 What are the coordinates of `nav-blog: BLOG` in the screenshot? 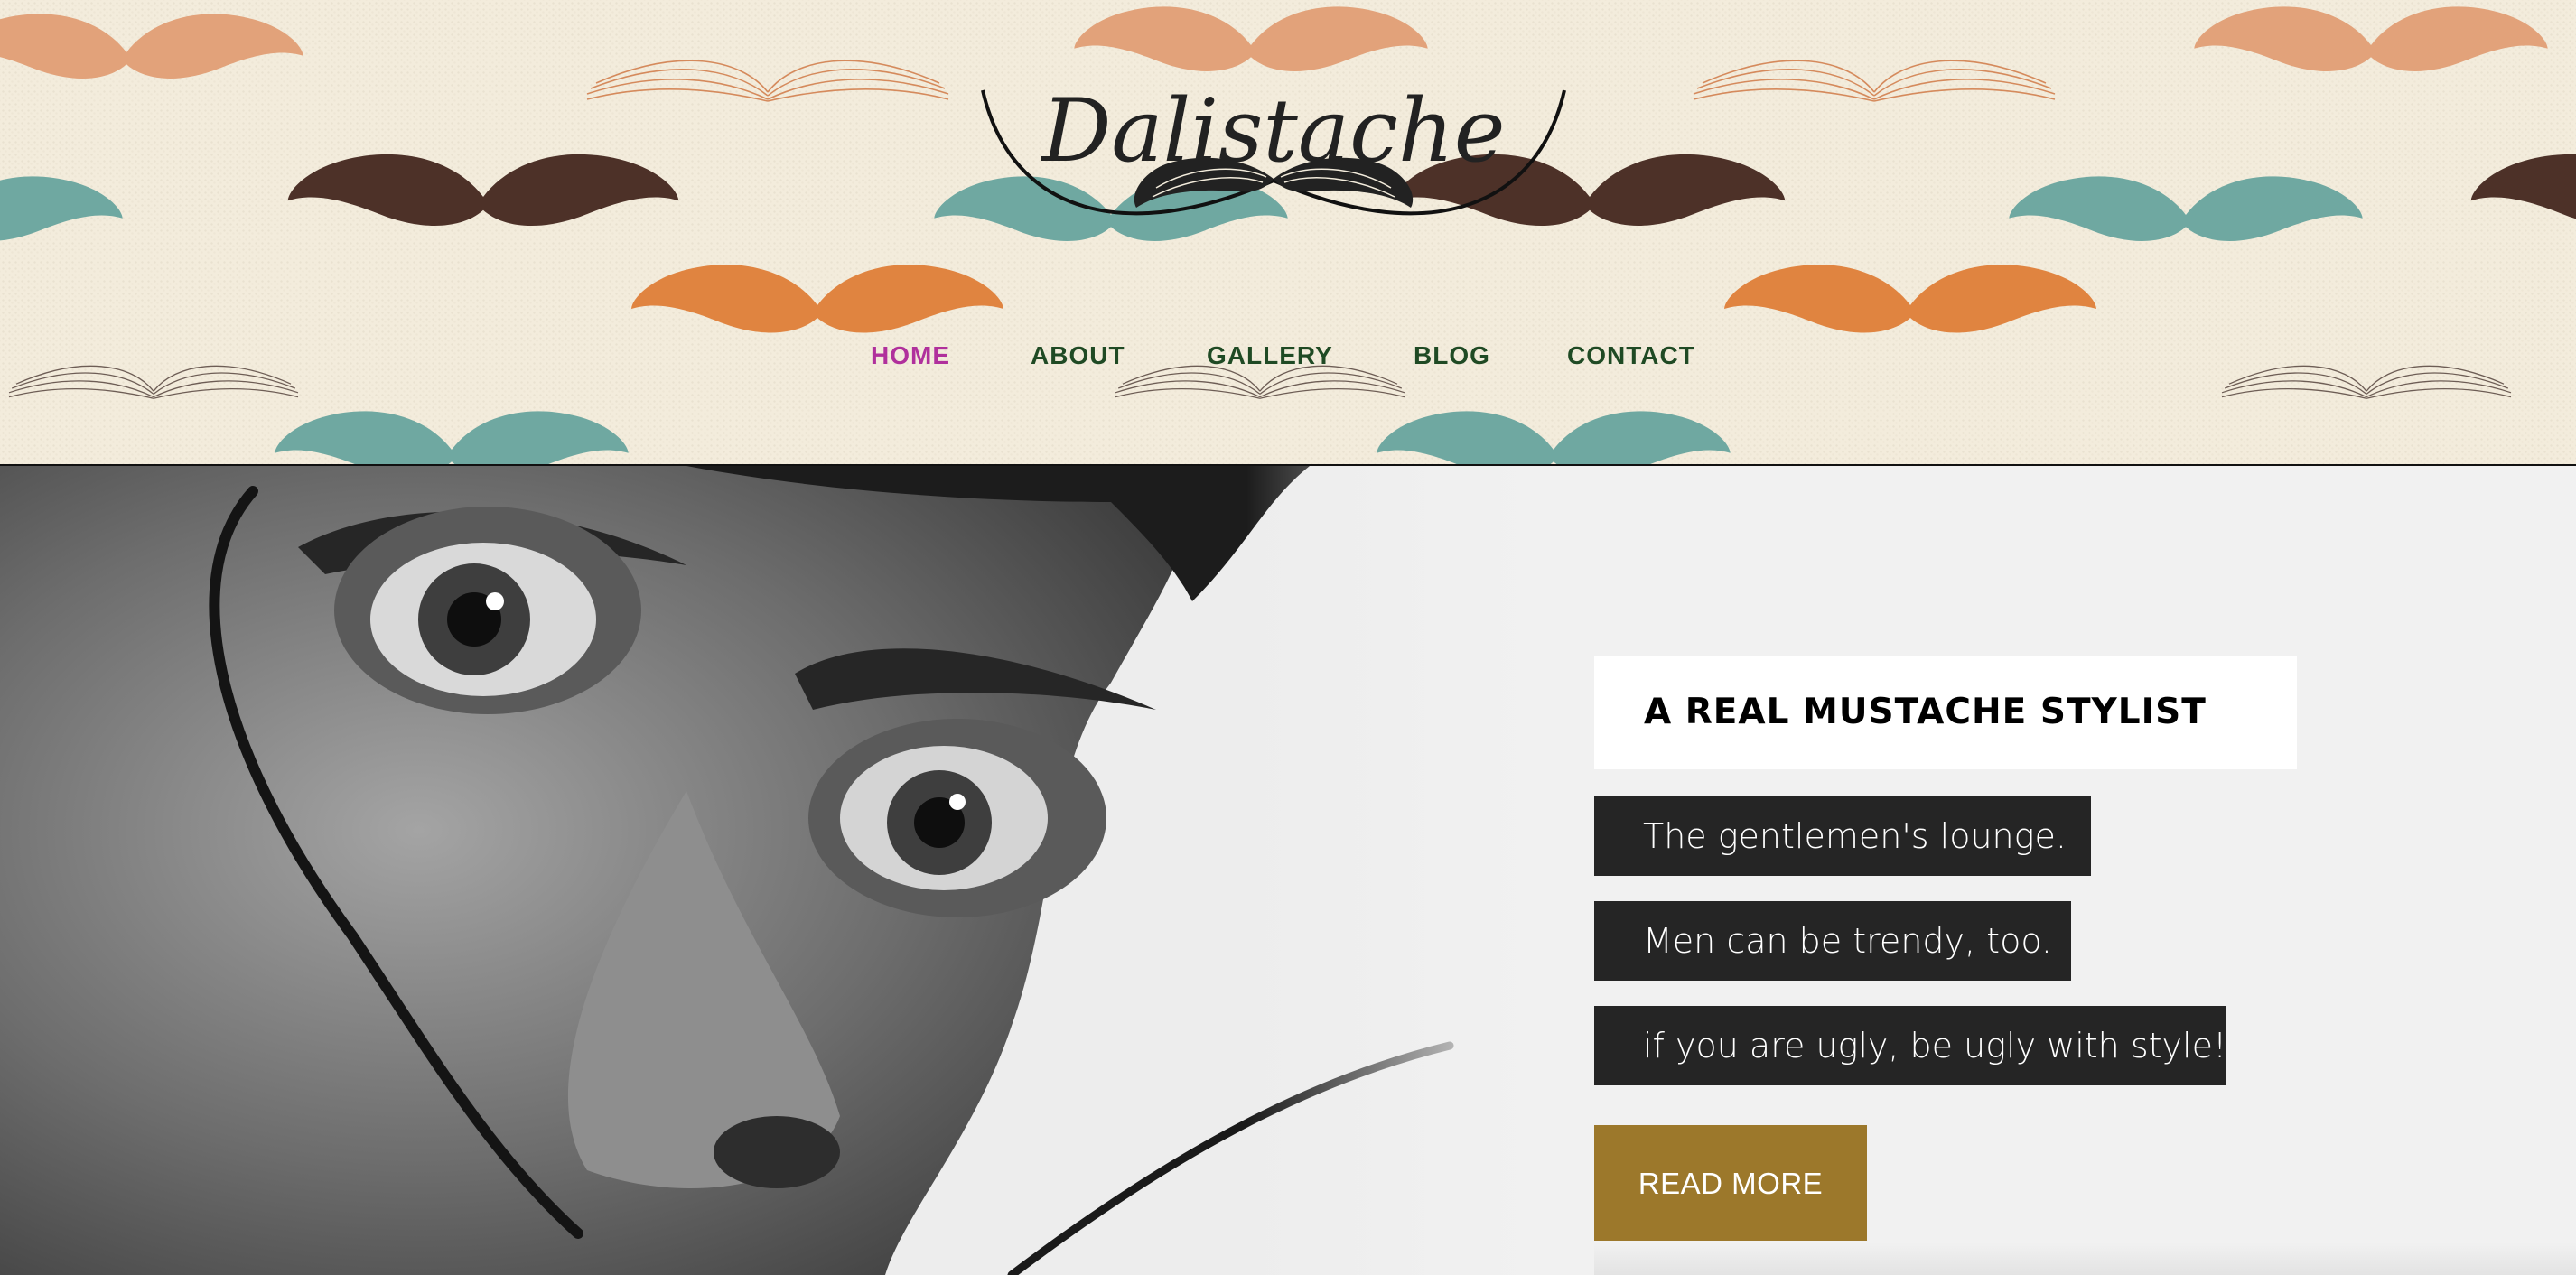 It's located at (1452, 356).